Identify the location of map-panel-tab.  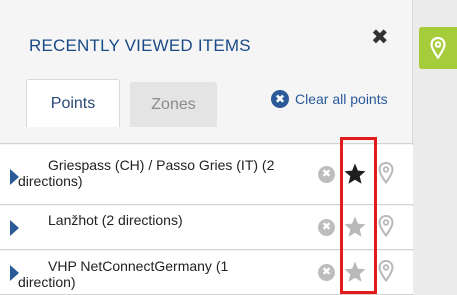
(438, 48).